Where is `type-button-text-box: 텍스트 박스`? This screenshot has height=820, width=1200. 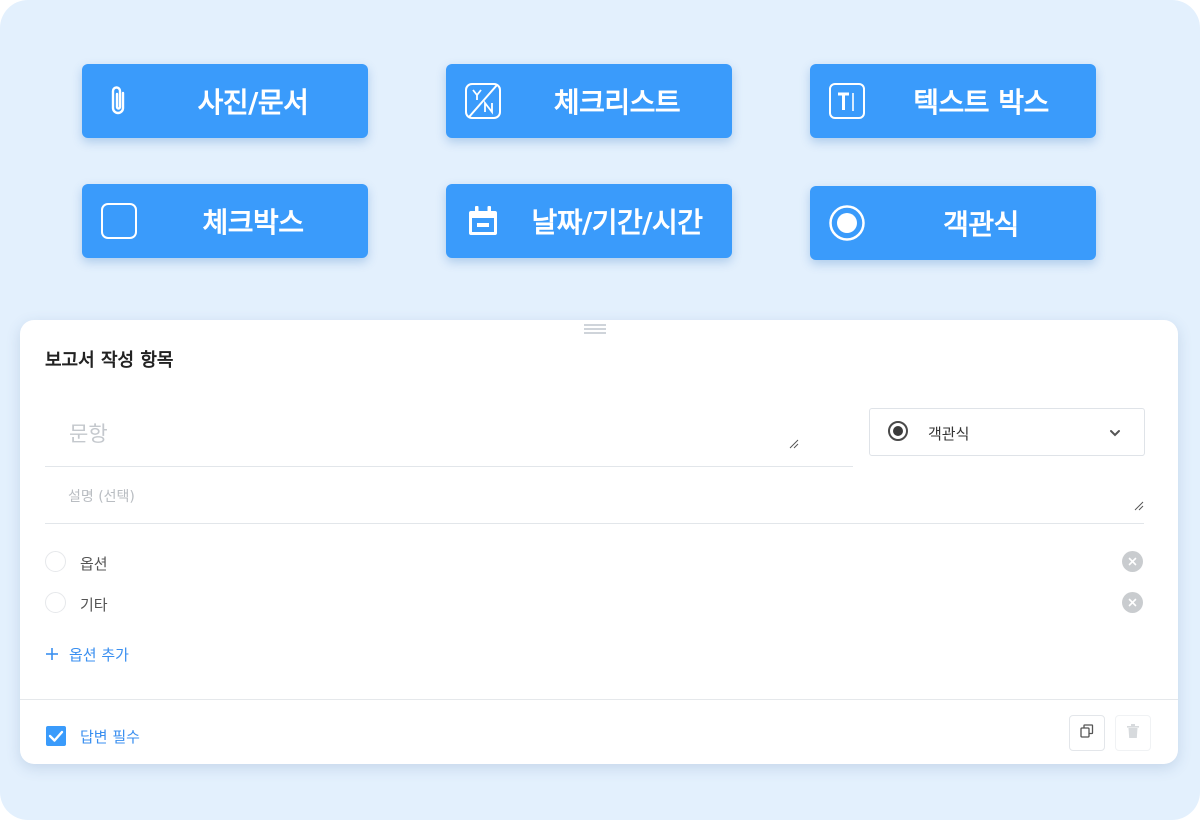
type-button-text-box: 텍스트 박스 is located at coordinates (953, 101).